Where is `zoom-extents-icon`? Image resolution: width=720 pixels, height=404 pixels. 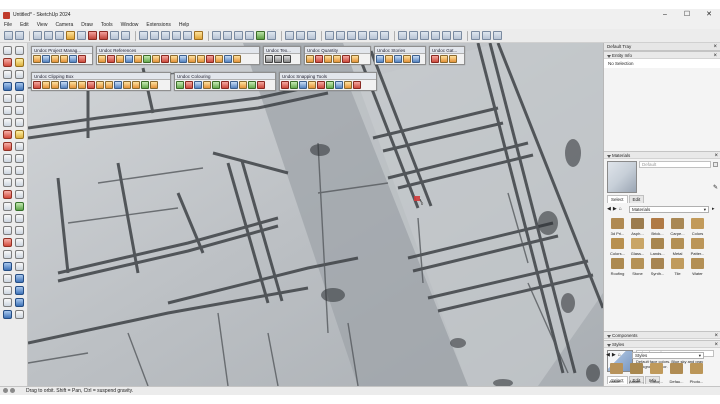
zoom-extents-icon is located at coordinates (249, 35).